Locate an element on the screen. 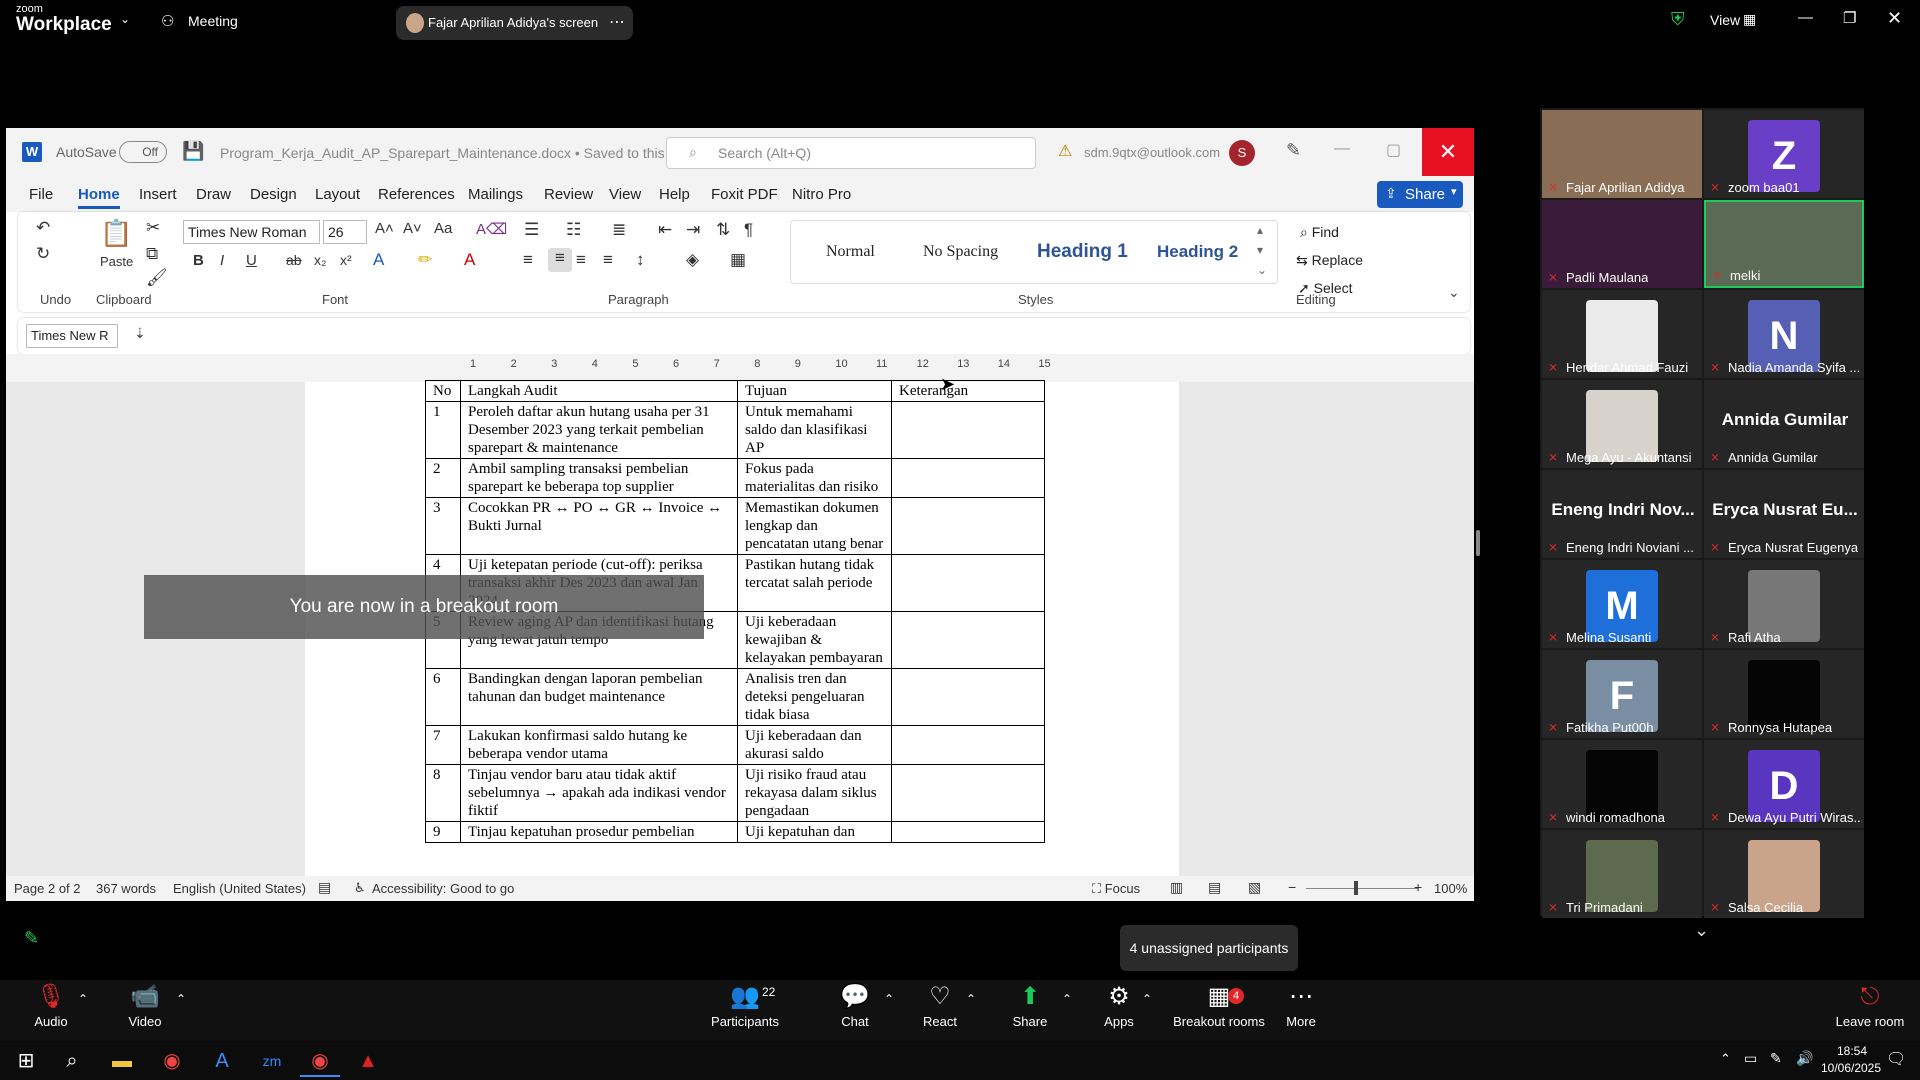  paste-label: Paste is located at coordinates (116, 261).